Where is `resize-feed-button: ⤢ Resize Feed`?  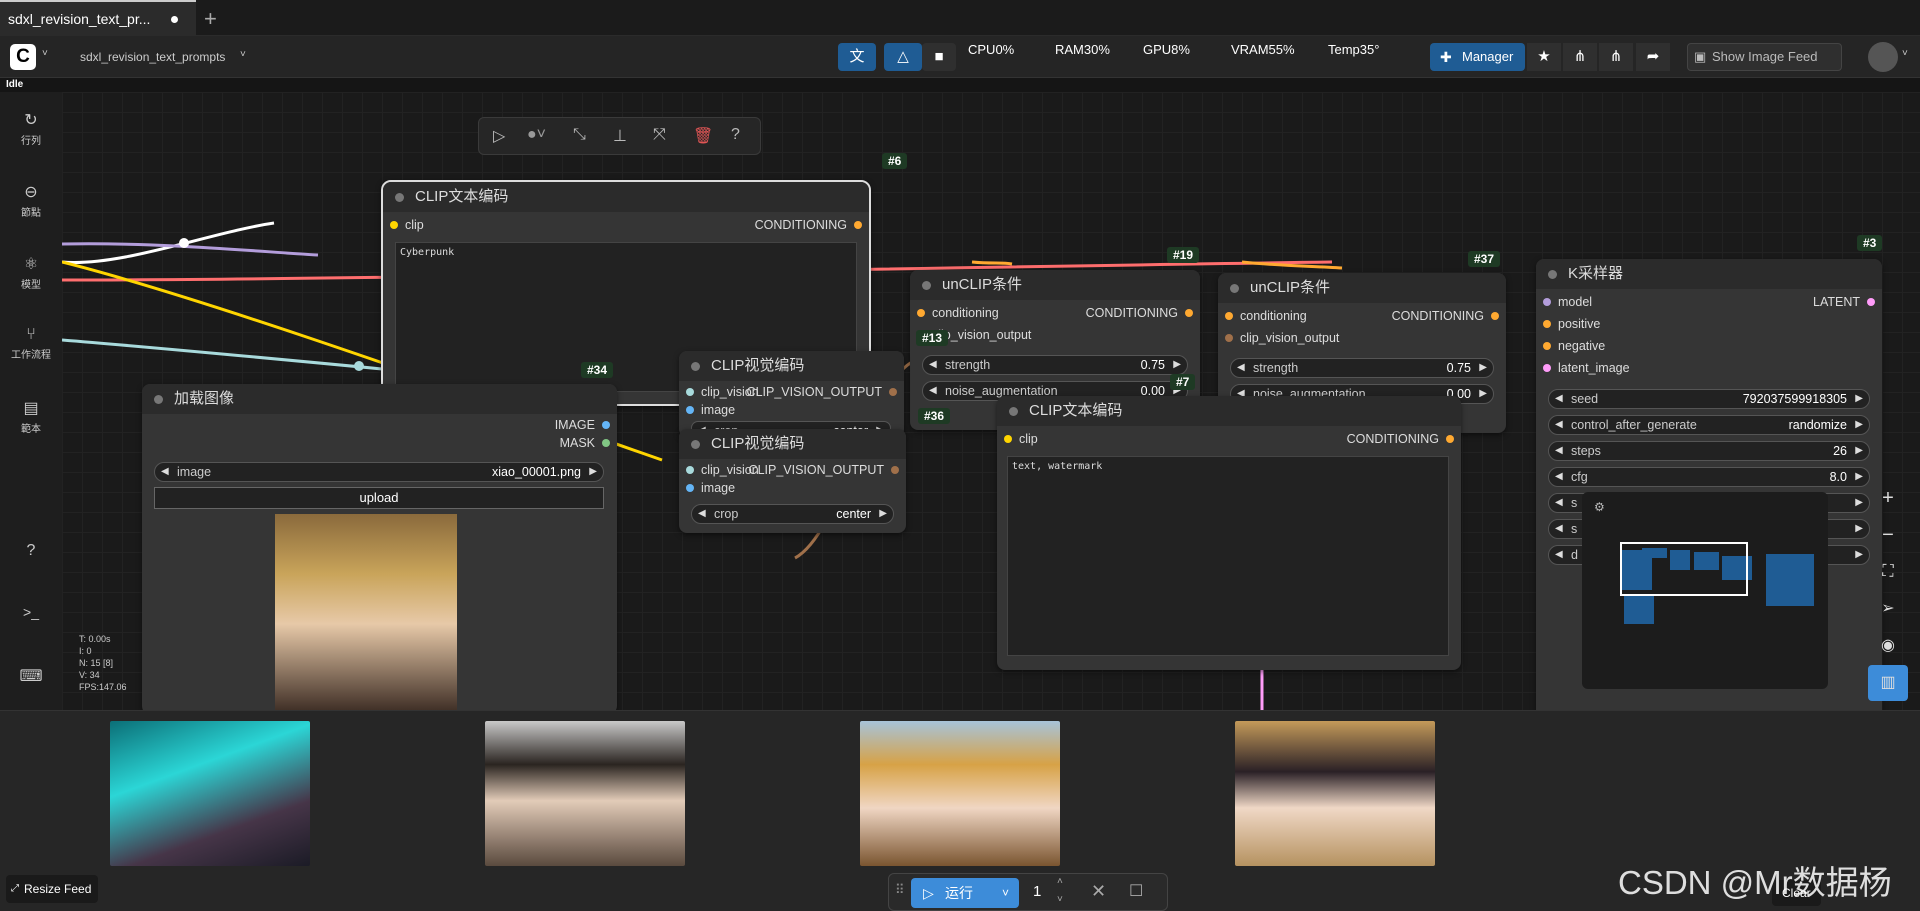 resize-feed-button: ⤢ Resize Feed is located at coordinates (52, 889).